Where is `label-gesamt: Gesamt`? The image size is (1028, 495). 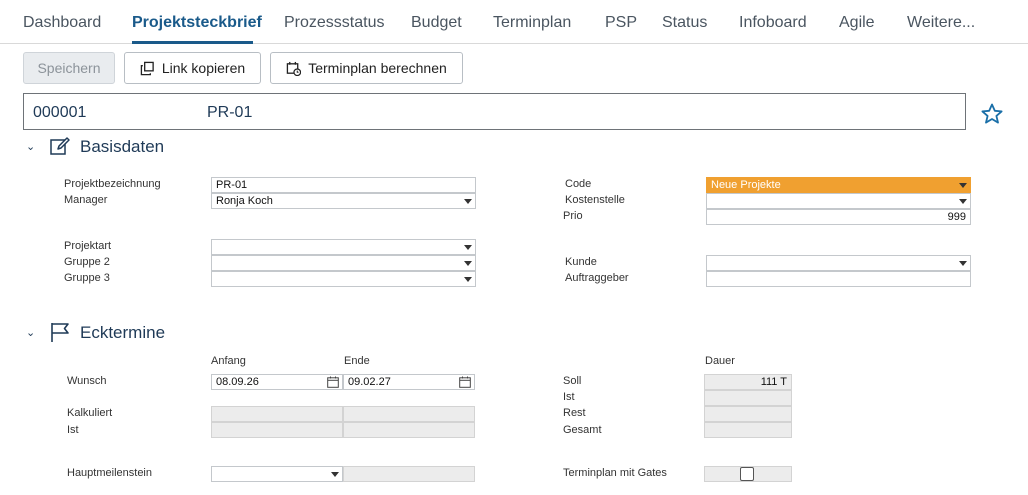
label-gesamt: Gesamt is located at coordinates (582, 430).